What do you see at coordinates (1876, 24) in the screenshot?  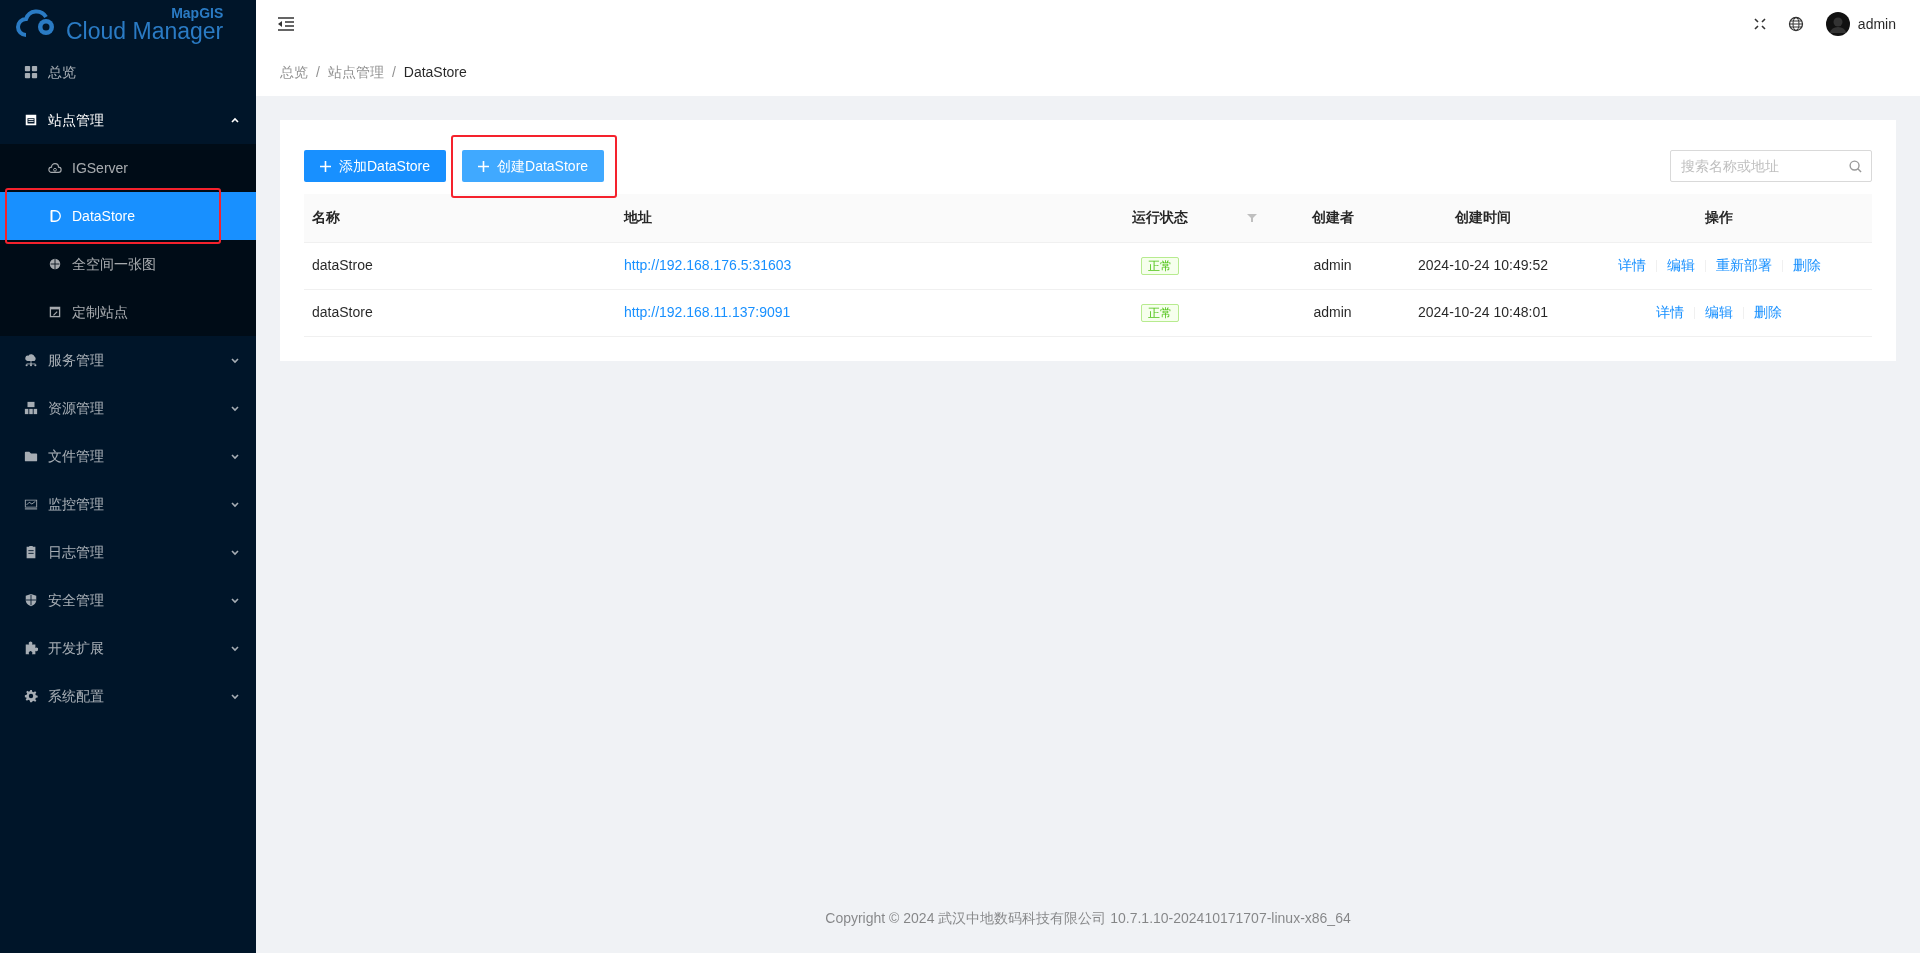 I see `user-name: admin` at bounding box center [1876, 24].